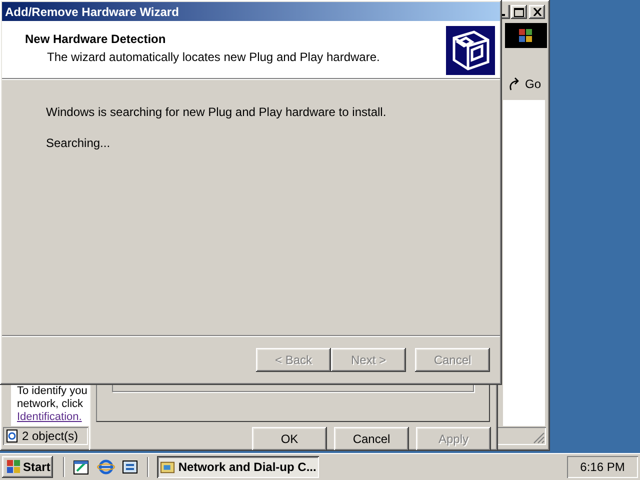  Describe the element at coordinates (49, 417) in the screenshot. I see `link-text: Identification.` at that location.